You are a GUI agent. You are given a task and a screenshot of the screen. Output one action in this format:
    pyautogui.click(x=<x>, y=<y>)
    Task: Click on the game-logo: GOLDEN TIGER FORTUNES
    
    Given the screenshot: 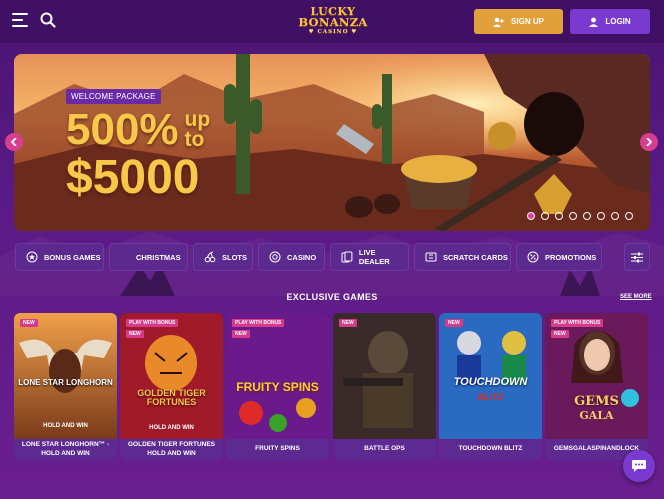 What is the action you would take?
    pyautogui.click(x=171, y=397)
    